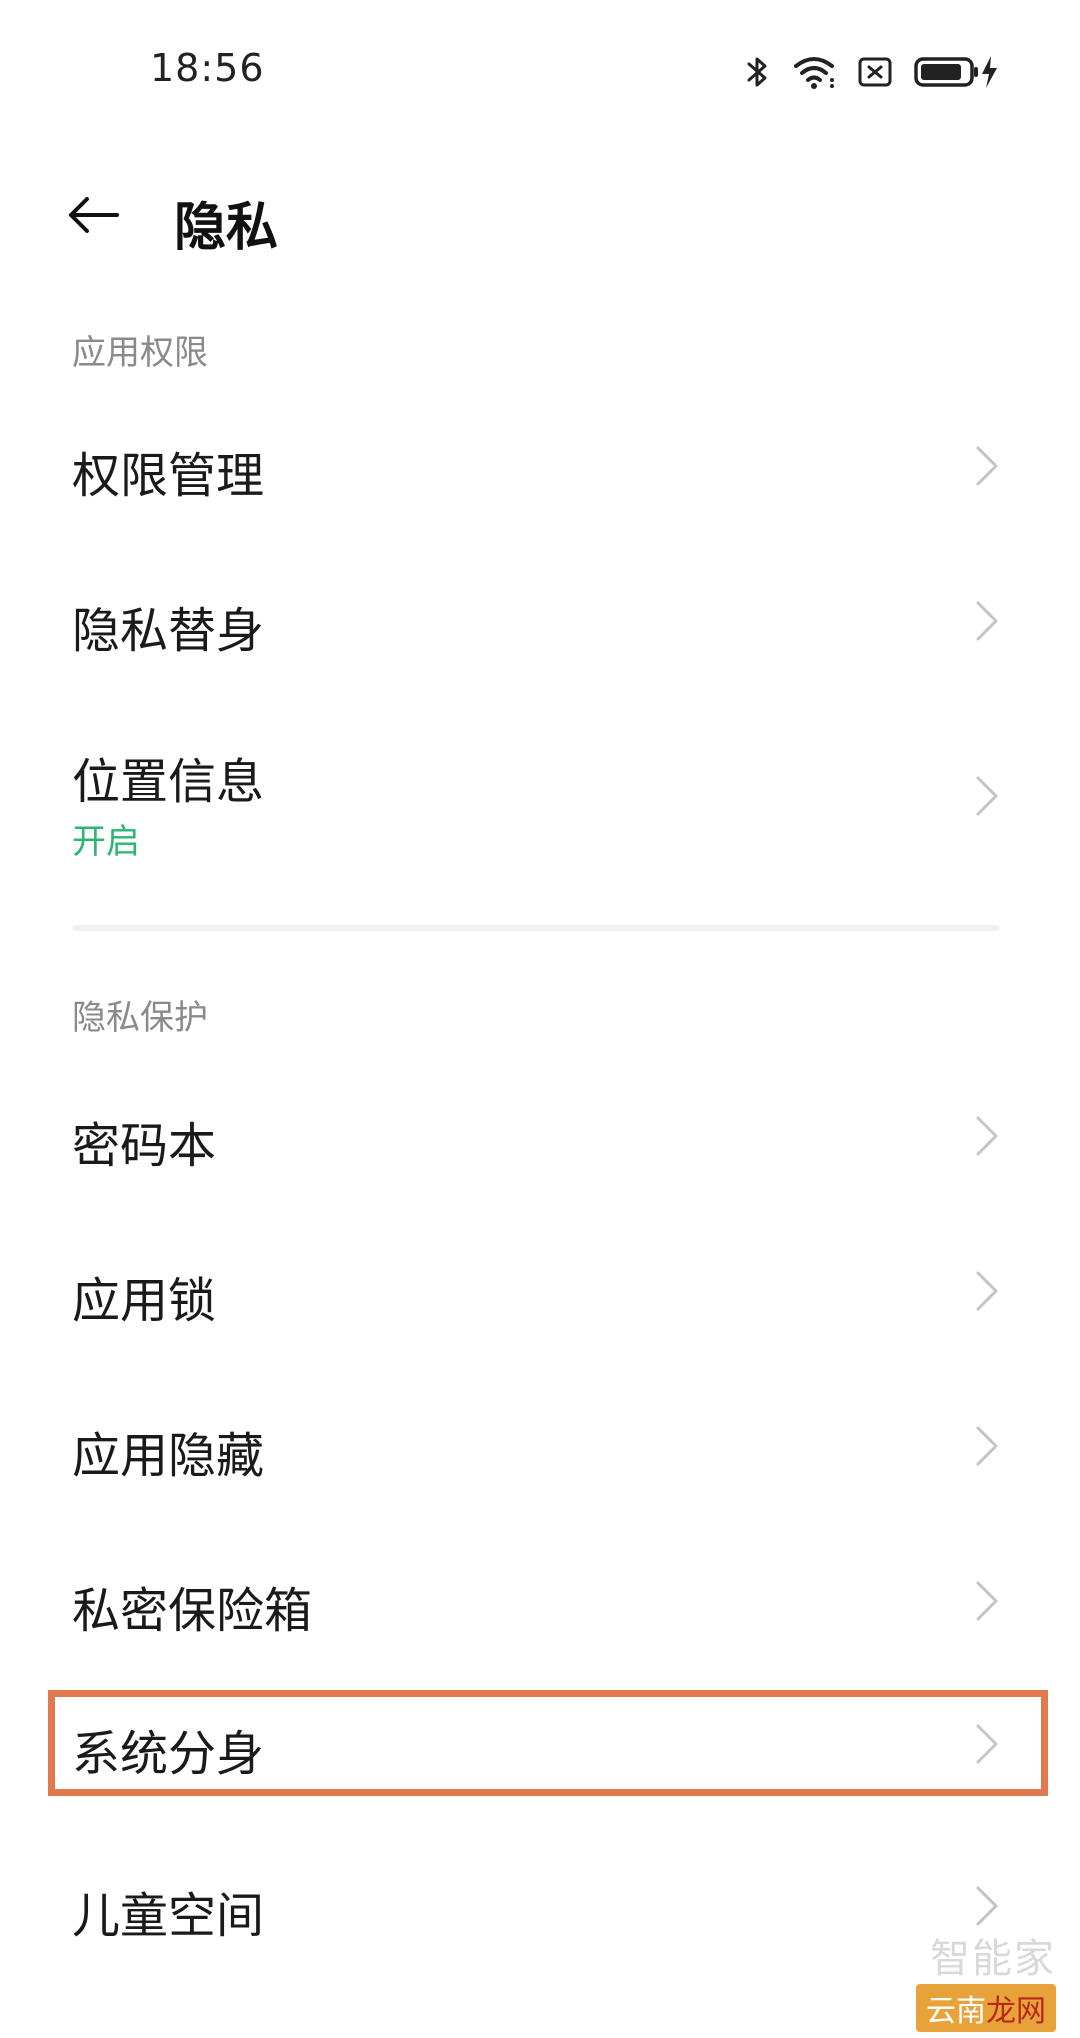 This screenshot has height=2038, width=1080. What do you see at coordinates (540, 800) in the screenshot?
I see `settings-item-location: 位置信息 开启` at bounding box center [540, 800].